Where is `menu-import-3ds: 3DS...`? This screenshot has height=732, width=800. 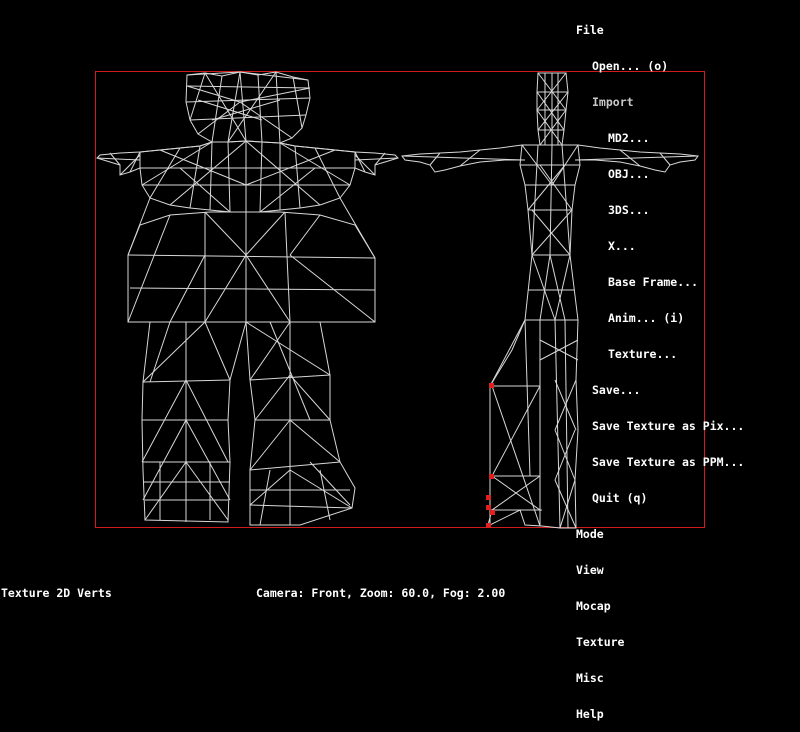 menu-import-3ds: 3DS... is located at coordinates (660, 210).